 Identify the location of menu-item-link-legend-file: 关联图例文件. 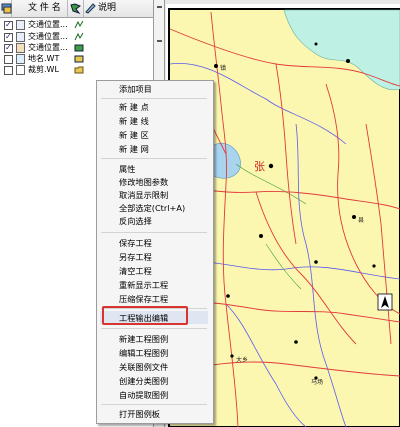
(143, 367).